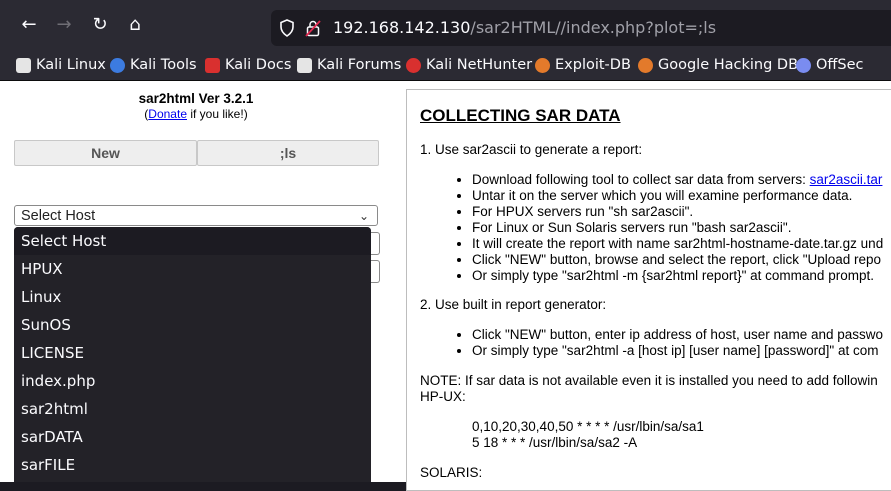  What do you see at coordinates (288, 153) in the screenshot?
I see `ls-button: ;ls` at bounding box center [288, 153].